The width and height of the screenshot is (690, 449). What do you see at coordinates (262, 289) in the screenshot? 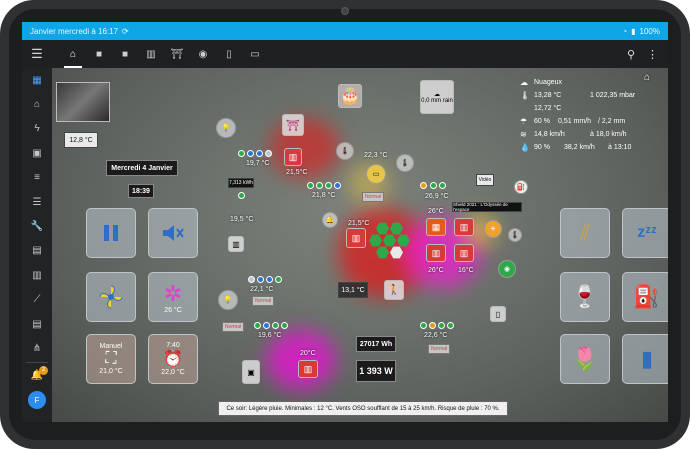
I see `temp-room-11: 22,1 °C` at bounding box center [262, 289].